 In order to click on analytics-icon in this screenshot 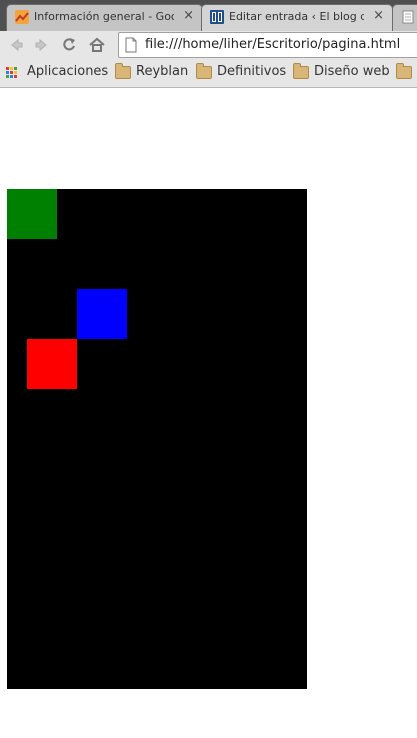, I will do `click(22, 17)`.